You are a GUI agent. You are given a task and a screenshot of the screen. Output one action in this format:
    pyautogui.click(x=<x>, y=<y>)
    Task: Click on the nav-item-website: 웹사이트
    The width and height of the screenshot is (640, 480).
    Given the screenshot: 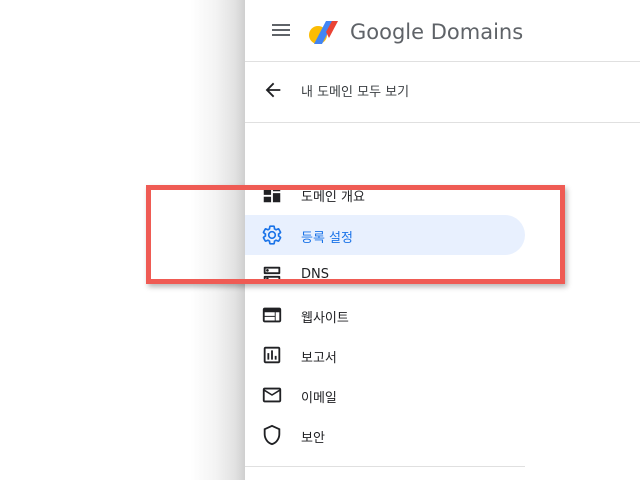 What is the action you would take?
    pyautogui.click(x=385, y=315)
    